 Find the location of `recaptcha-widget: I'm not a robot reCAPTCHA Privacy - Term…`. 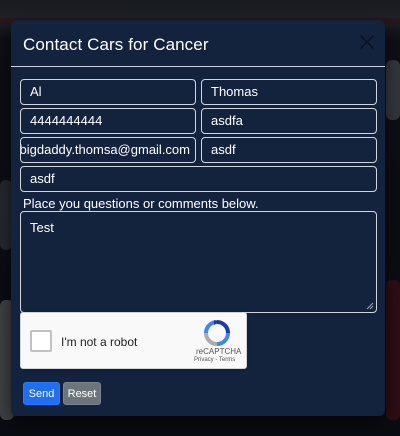

recaptcha-widget: I'm not a robot reCAPTCHA Privacy - Term… is located at coordinates (133, 340).